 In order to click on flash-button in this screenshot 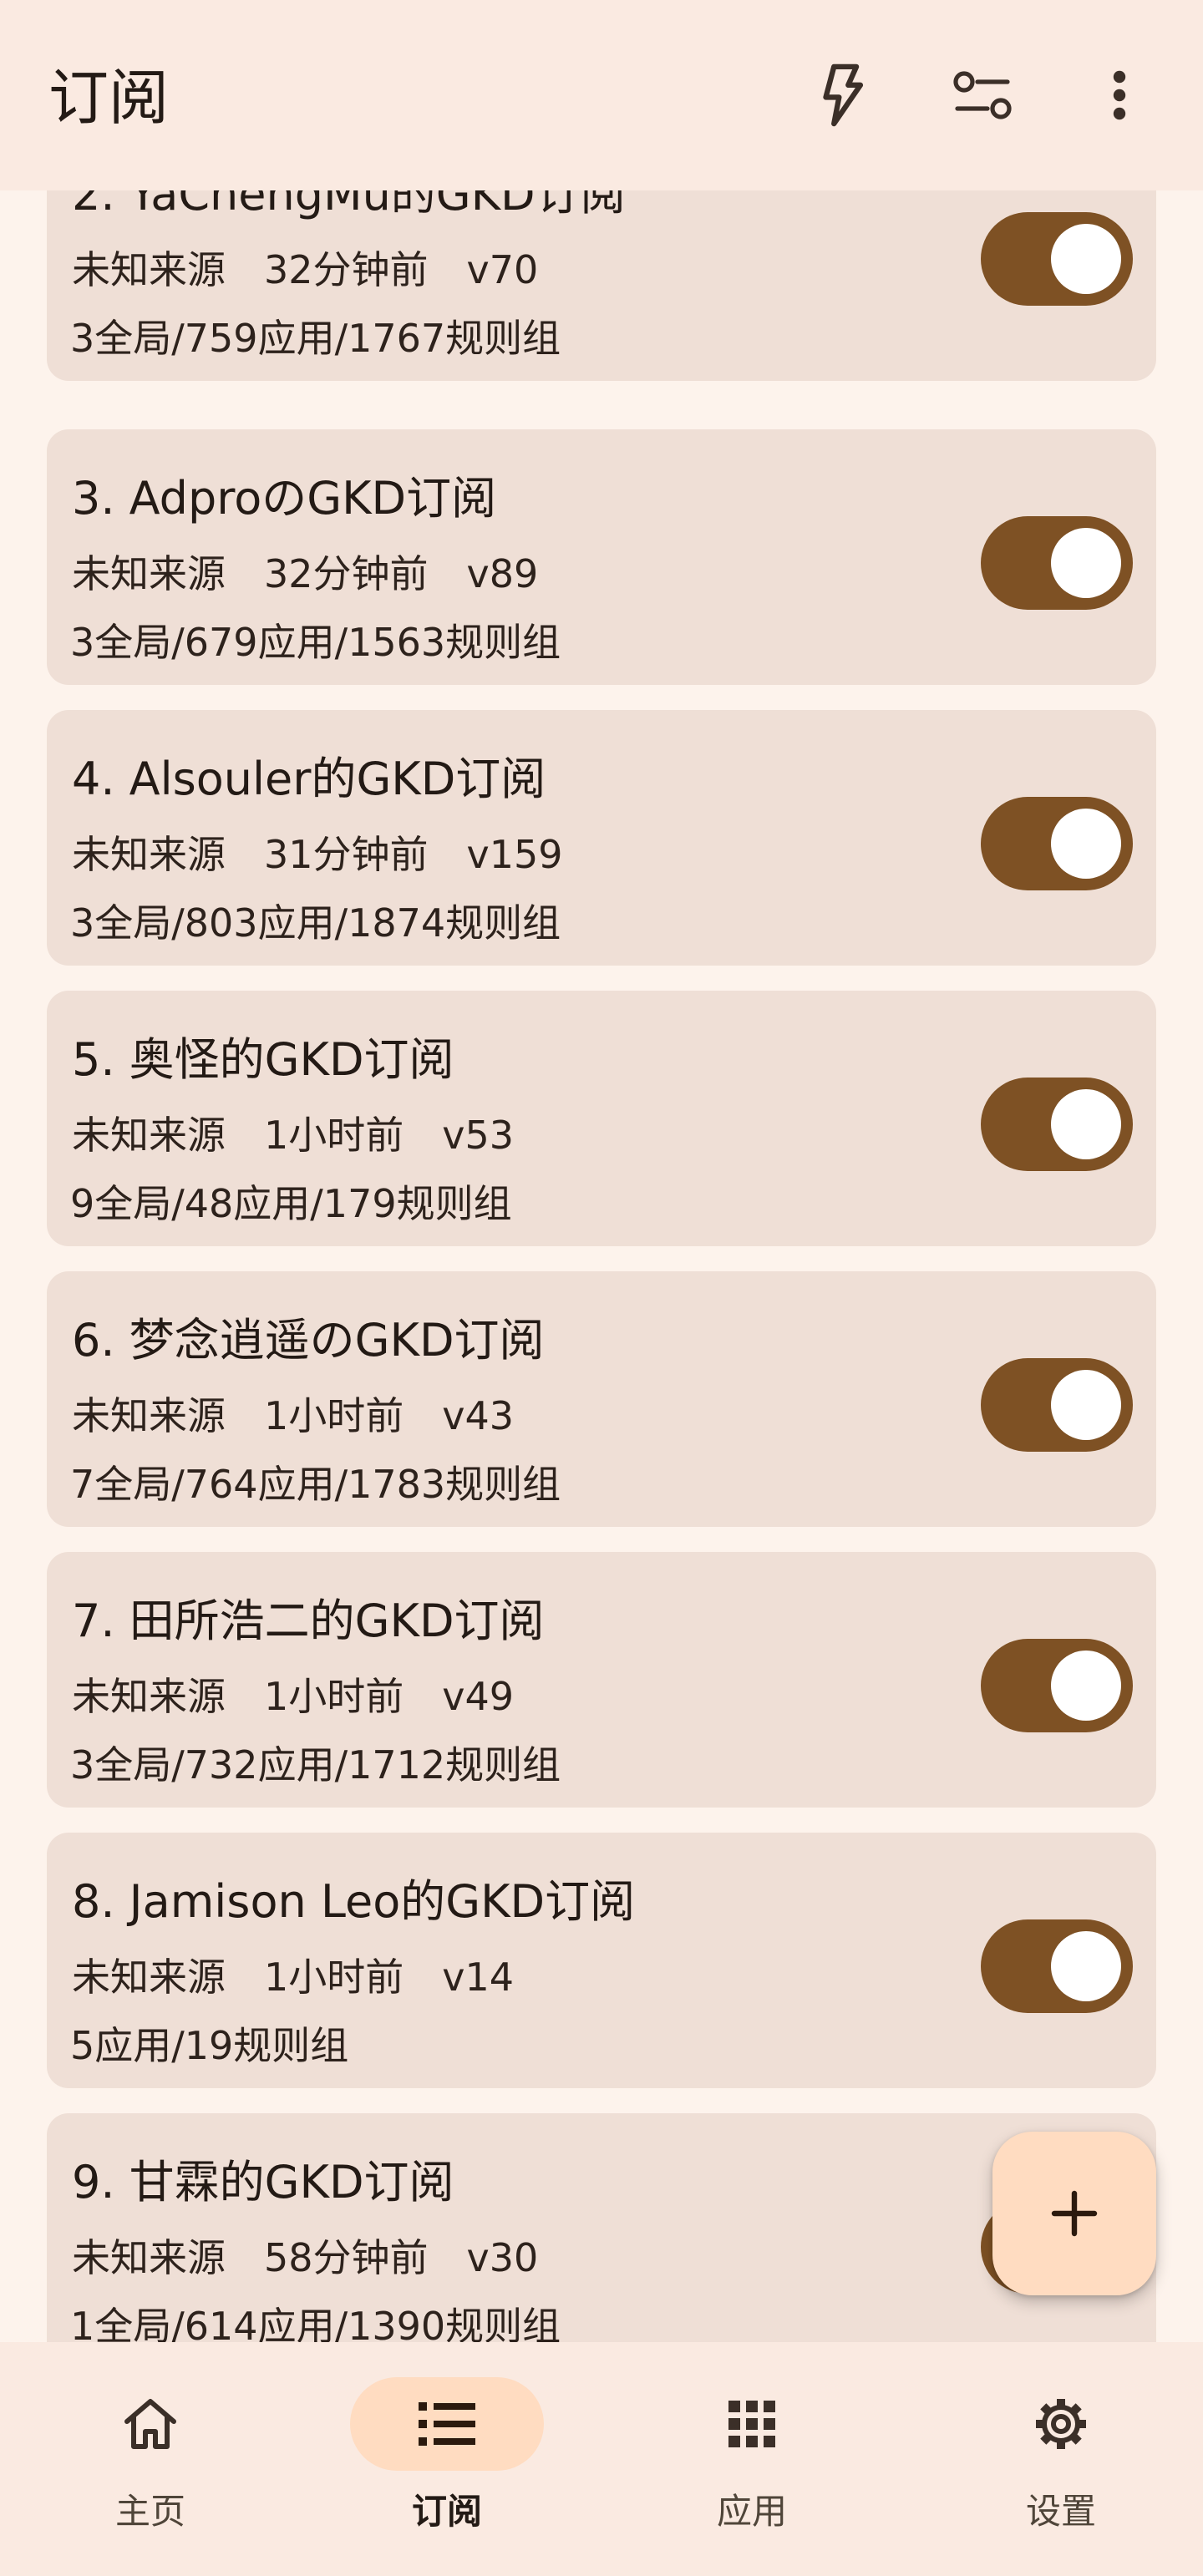, I will do `click(842, 95)`.